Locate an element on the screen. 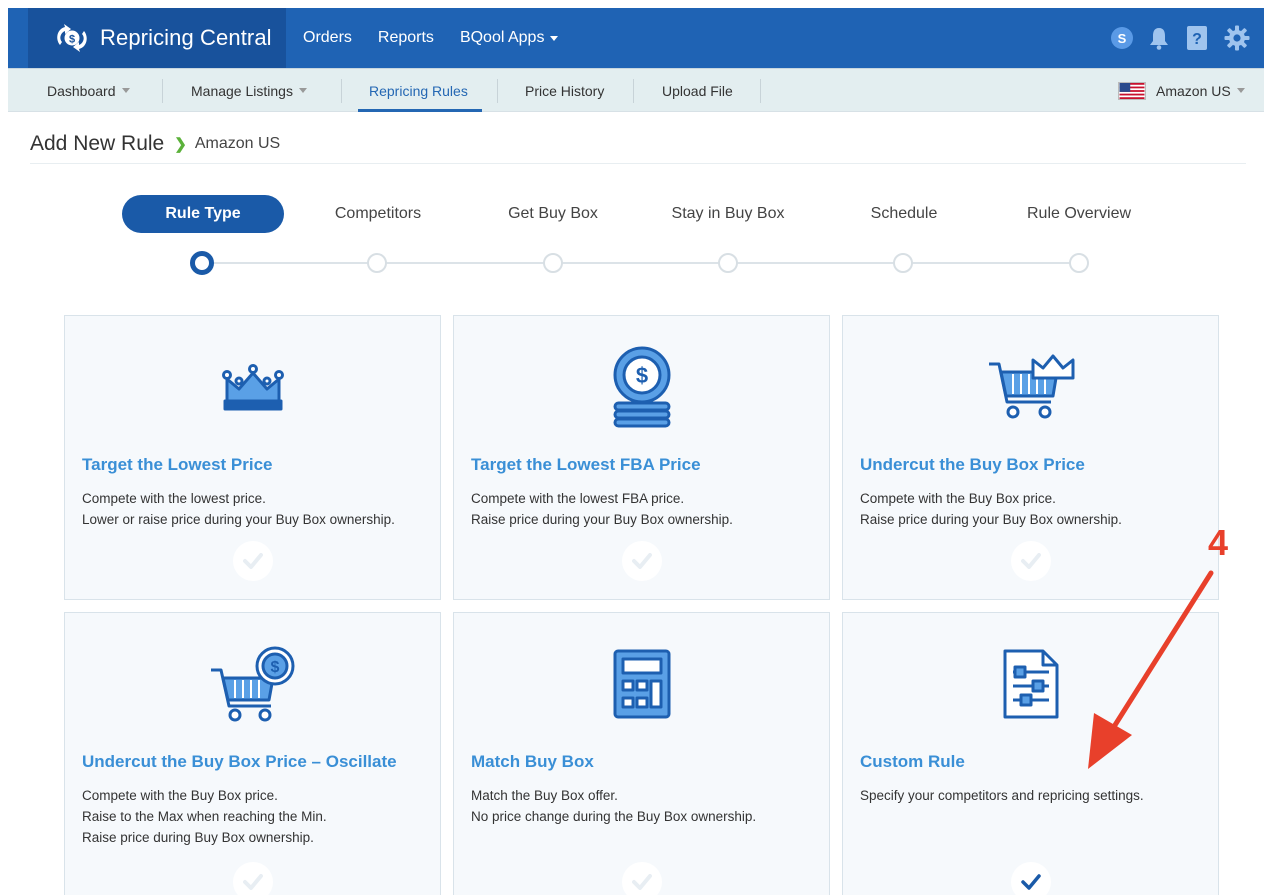 This screenshot has height=895, width=1271. card-title: Target the Lowest FBA Price is located at coordinates (586, 464).